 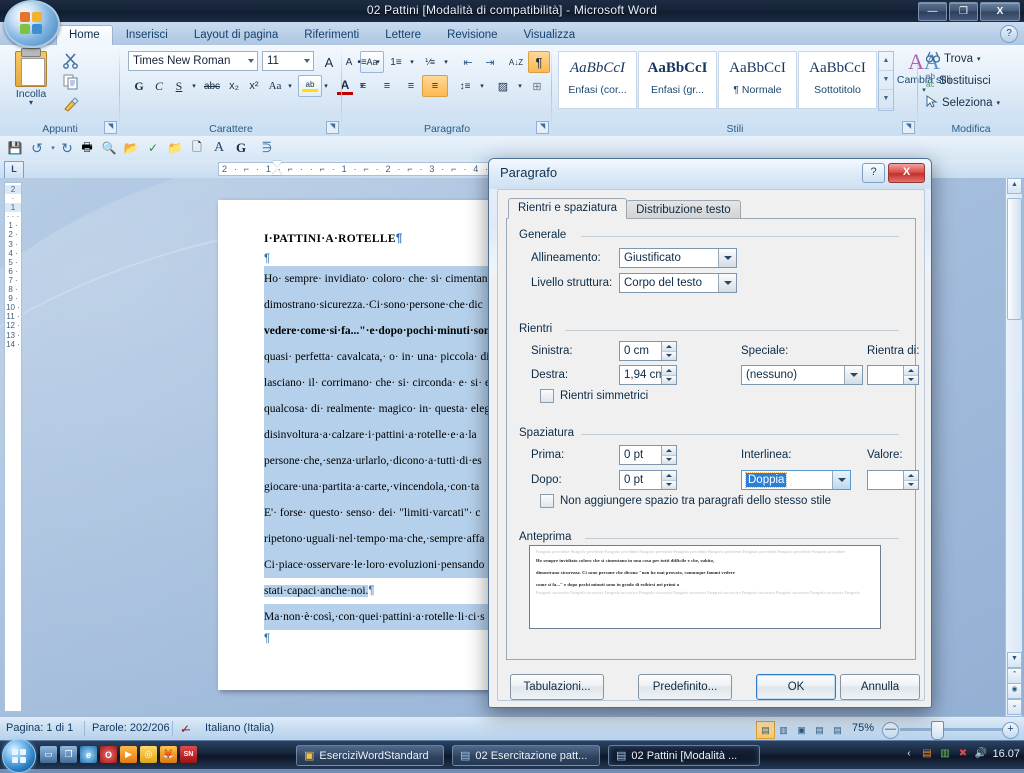 What do you see at coordinates (801, 730) in the screenshot?
I see `view-web-layout-icon: ▣` at bounding box center [801, 730].